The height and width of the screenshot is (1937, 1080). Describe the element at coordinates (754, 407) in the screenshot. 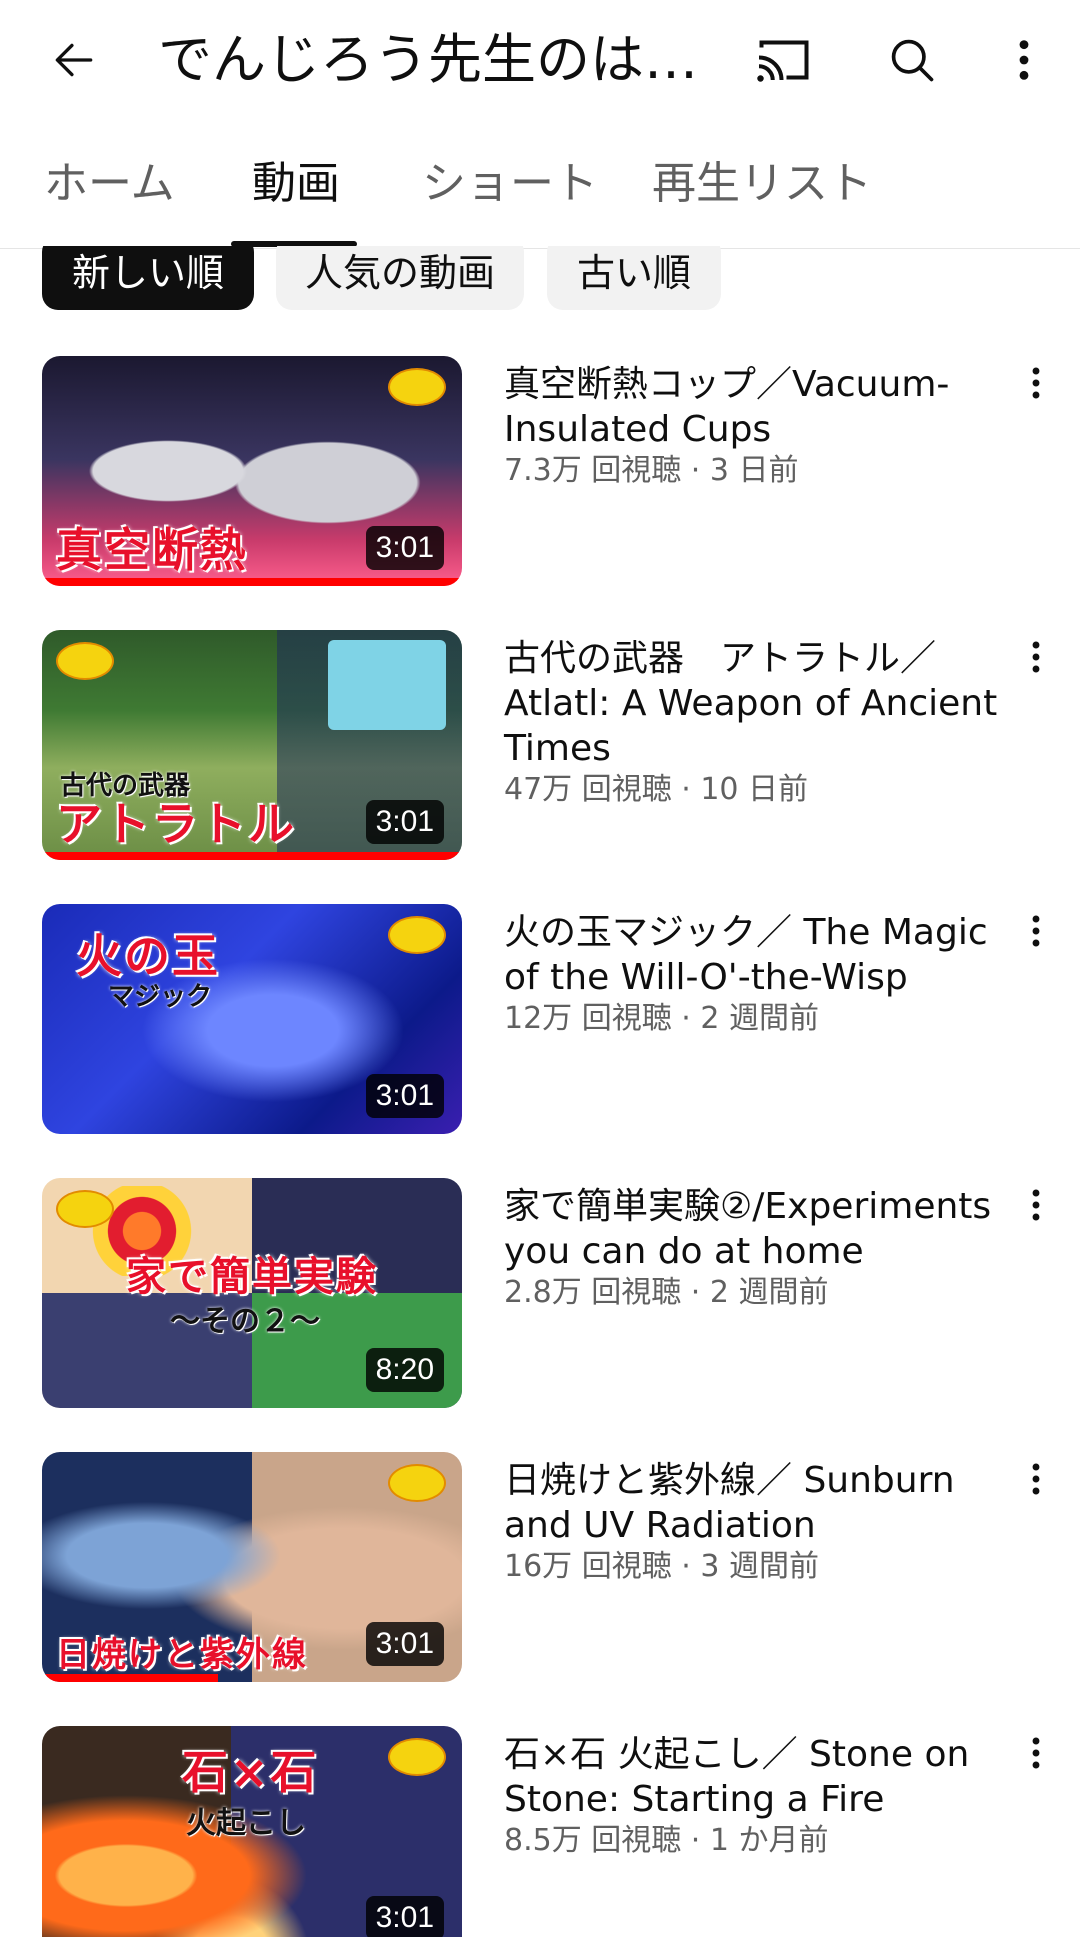

I see `video-title: 真空断熱コップ／Vacuum-Insulated Cups` at that location.